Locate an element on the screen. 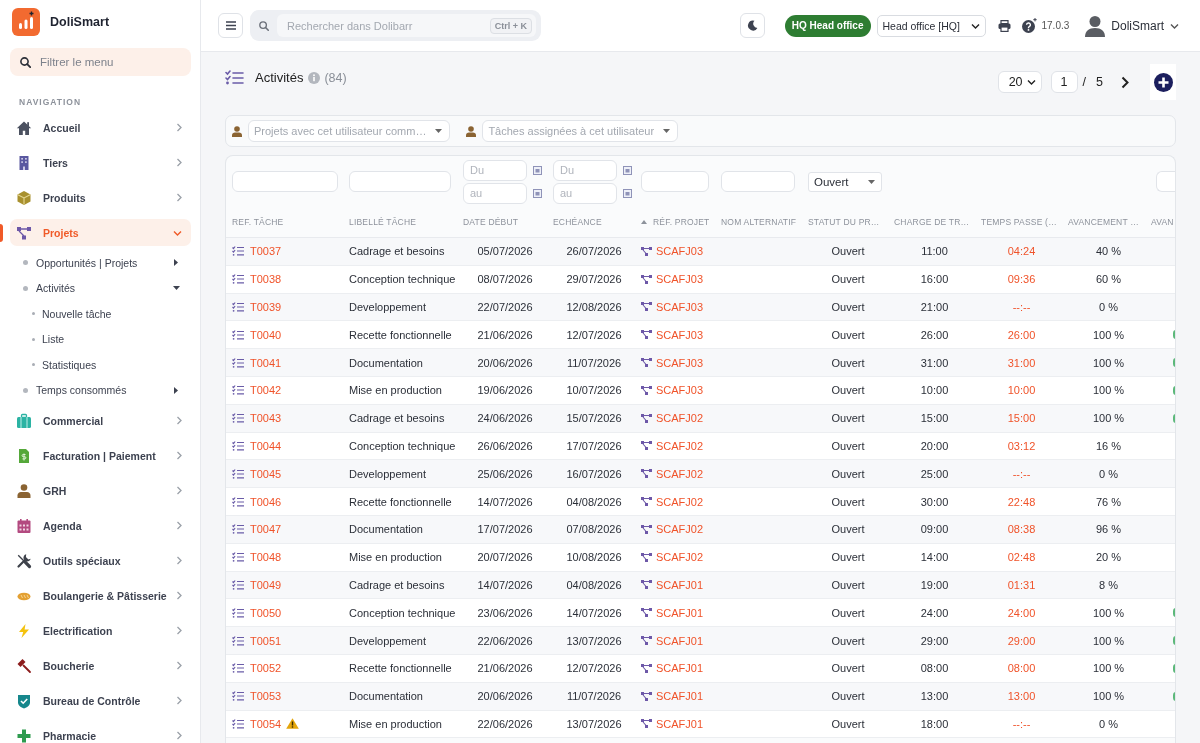  sort-asc-icon is located at coordinates (644, 222).